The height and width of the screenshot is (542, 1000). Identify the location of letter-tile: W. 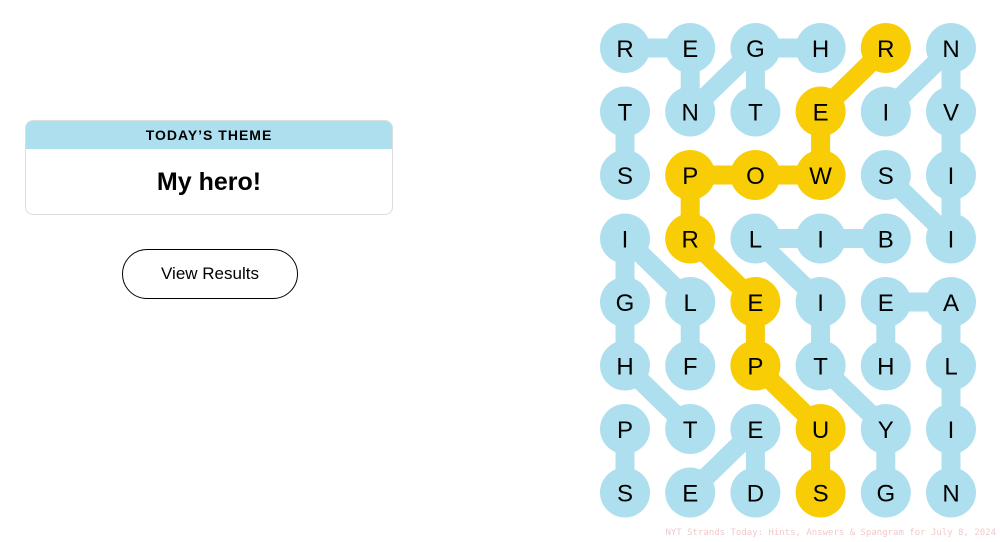
(820, 175).